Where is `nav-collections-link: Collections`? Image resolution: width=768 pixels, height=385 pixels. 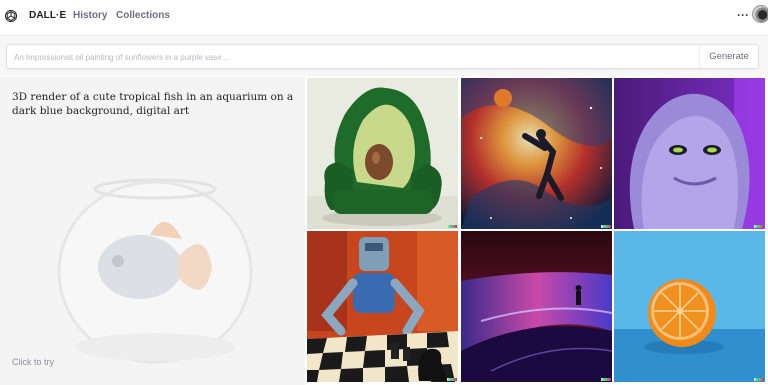
nav-collections-link: Collections is located at coordinates (143, 15).